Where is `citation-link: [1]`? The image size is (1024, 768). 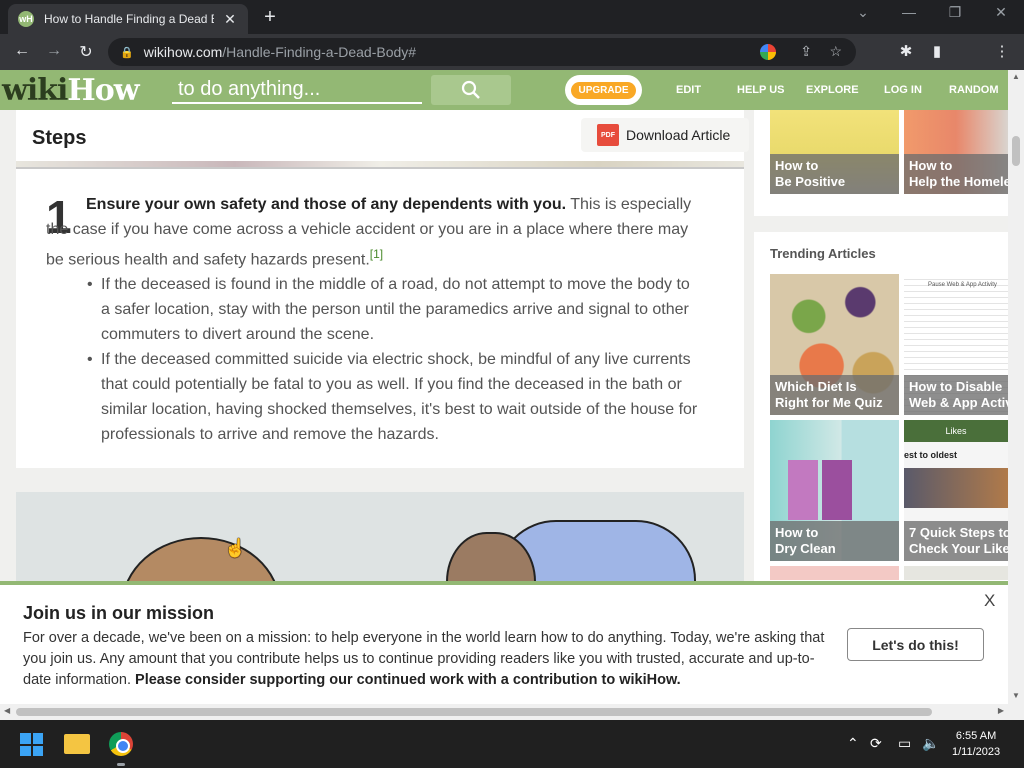
citation-link: [1] is located at coordinates (376, 254).